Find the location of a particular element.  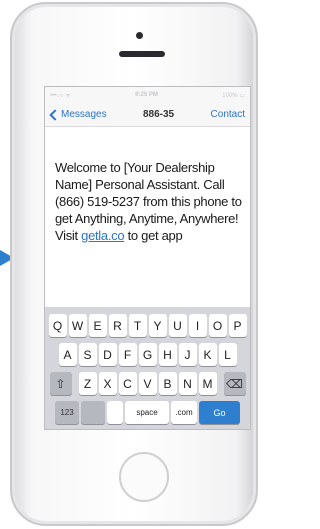

key-h: H is located at coordinates (167, 354).